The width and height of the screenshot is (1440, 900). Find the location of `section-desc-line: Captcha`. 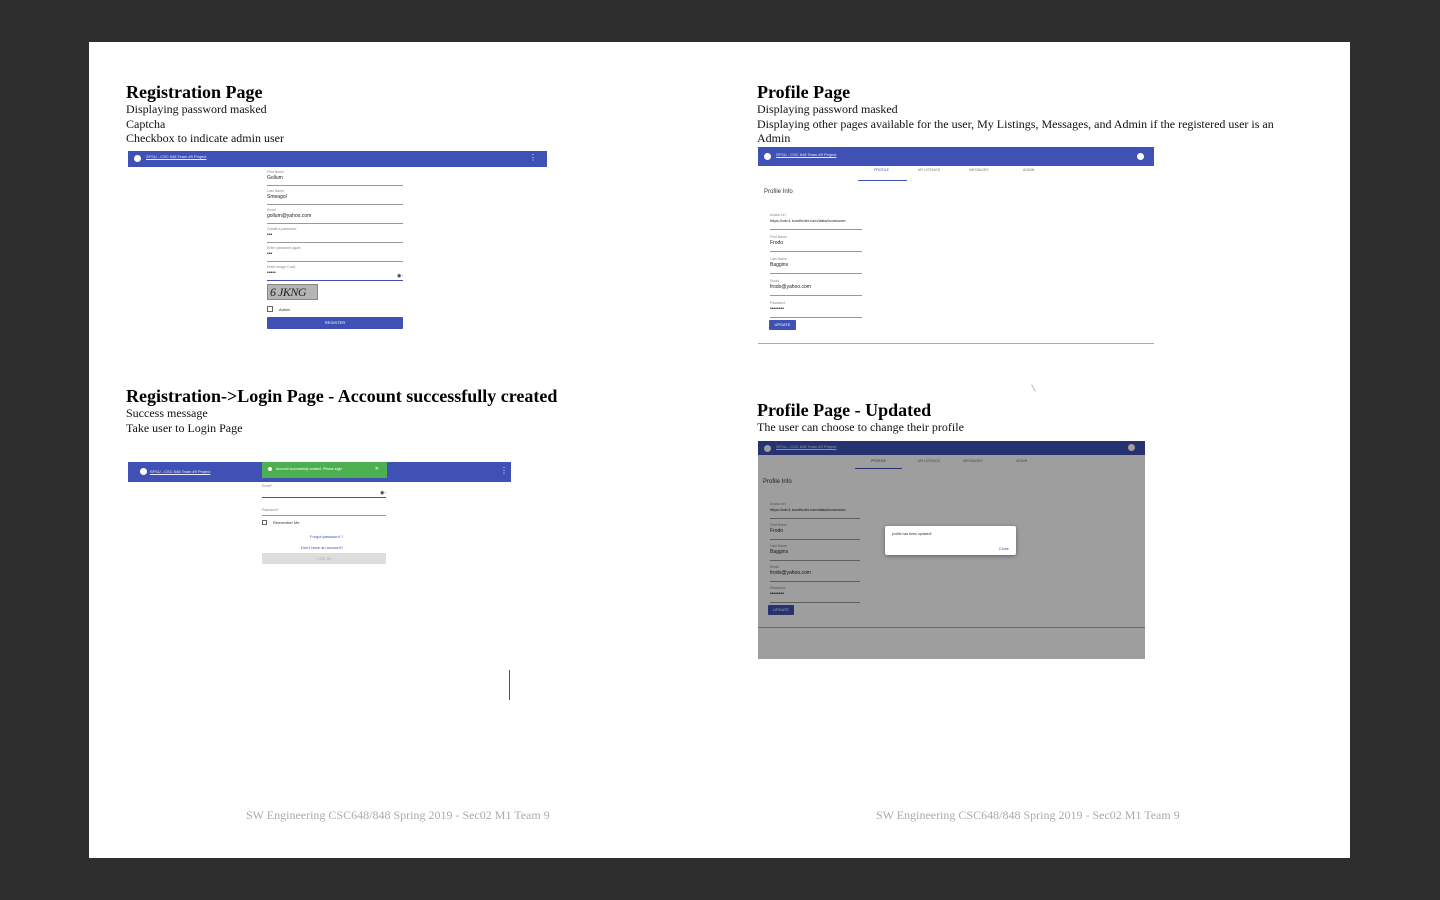

section-desc-line: Captcha is located at coordinates (146, 123).